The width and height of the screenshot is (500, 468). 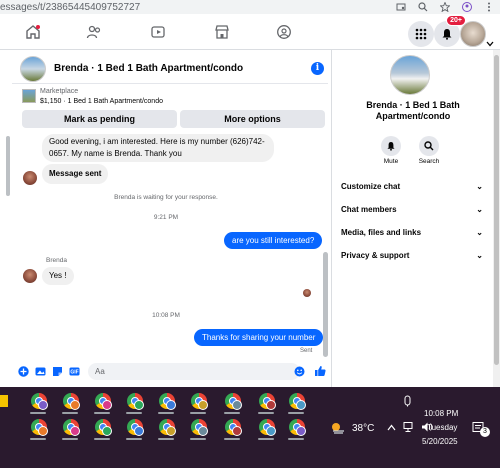 I want to click on browser-url-bar: essages/t/23865445409752727, so click(x=250, y=7).